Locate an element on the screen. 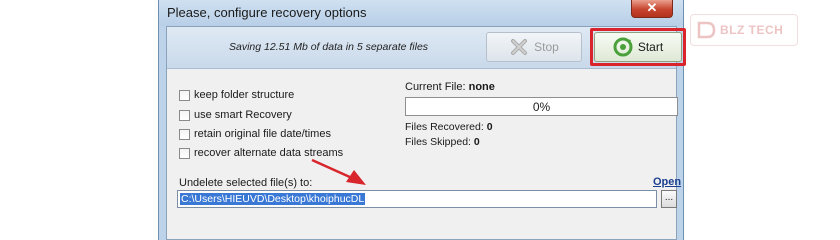 The image size is (840, 240). stop-x-icon is located at coordinates (519, 47).